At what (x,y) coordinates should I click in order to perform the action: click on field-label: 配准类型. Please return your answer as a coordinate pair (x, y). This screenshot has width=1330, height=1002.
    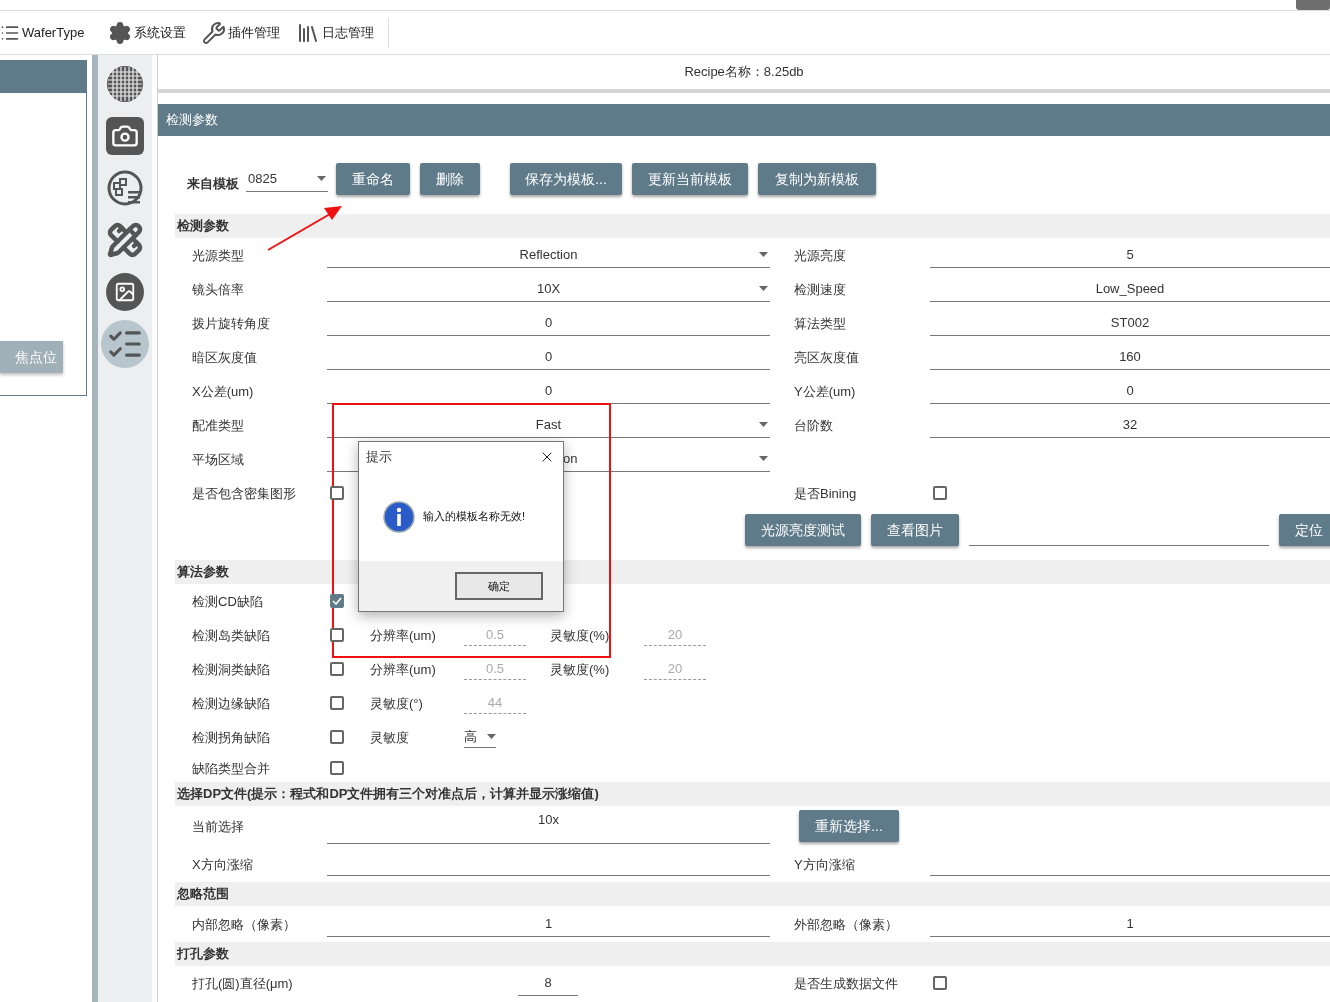
    Looking at the image, I should click on (218, 425).